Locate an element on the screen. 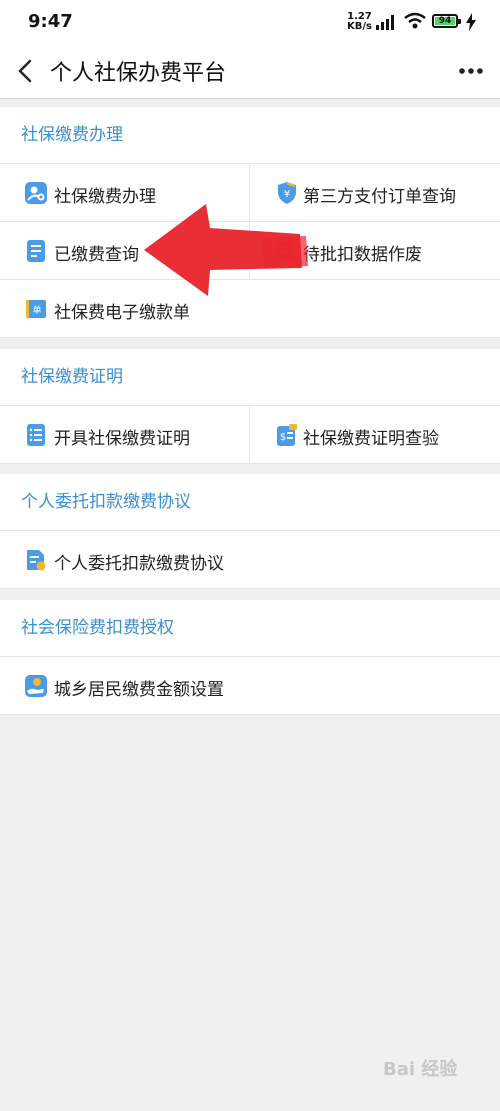  battery-level: 94 is located at coordinates (445, 21).